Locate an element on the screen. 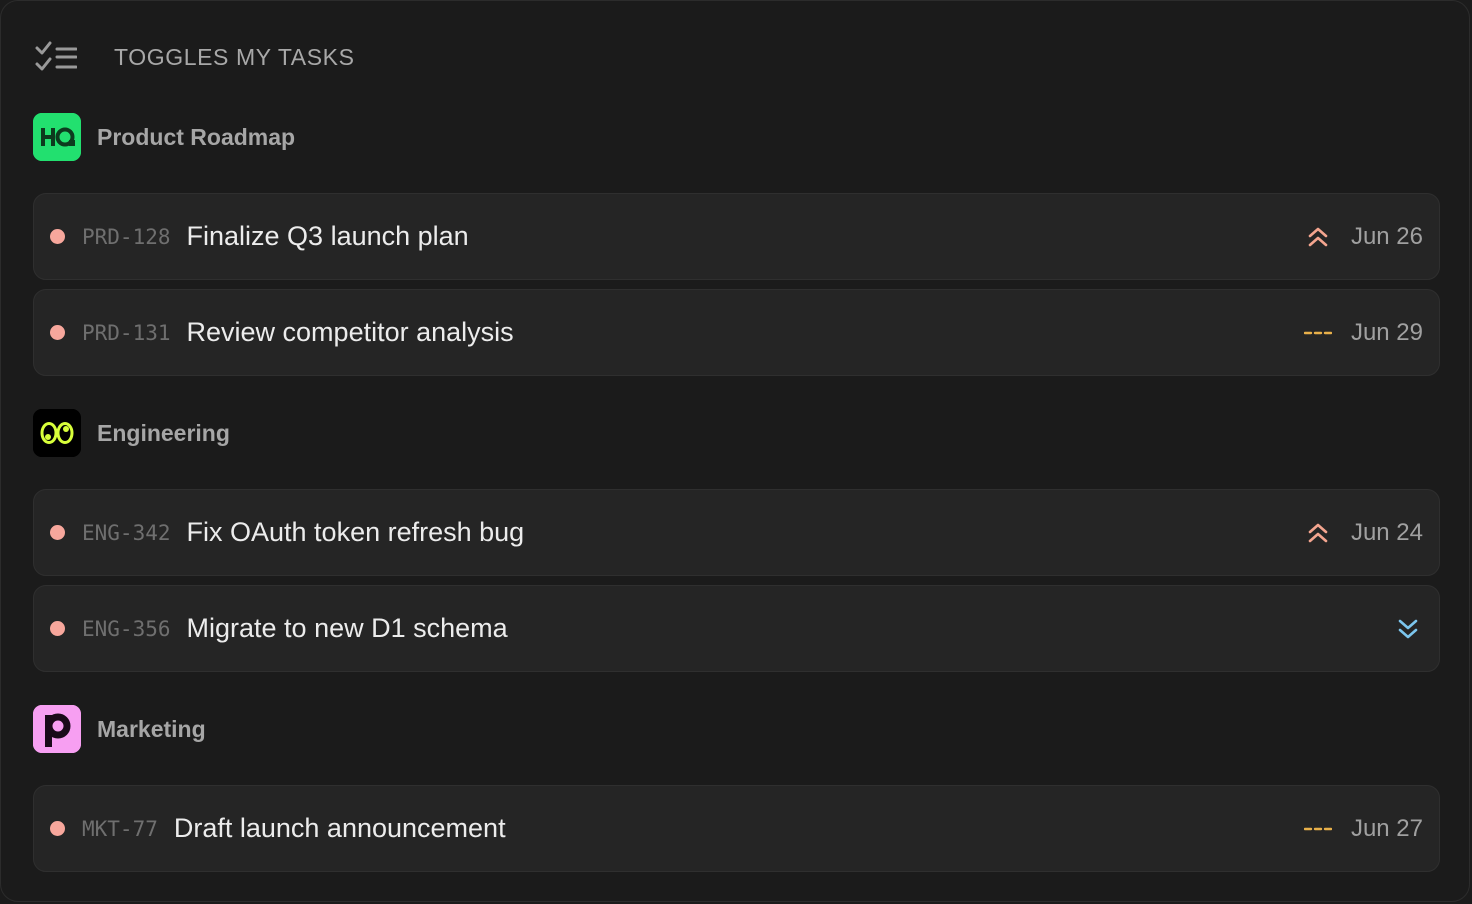 Image resolution: width=1472 pixels, height=904 pixels. eyes-logo-icon is located at coordinates (57, 433).